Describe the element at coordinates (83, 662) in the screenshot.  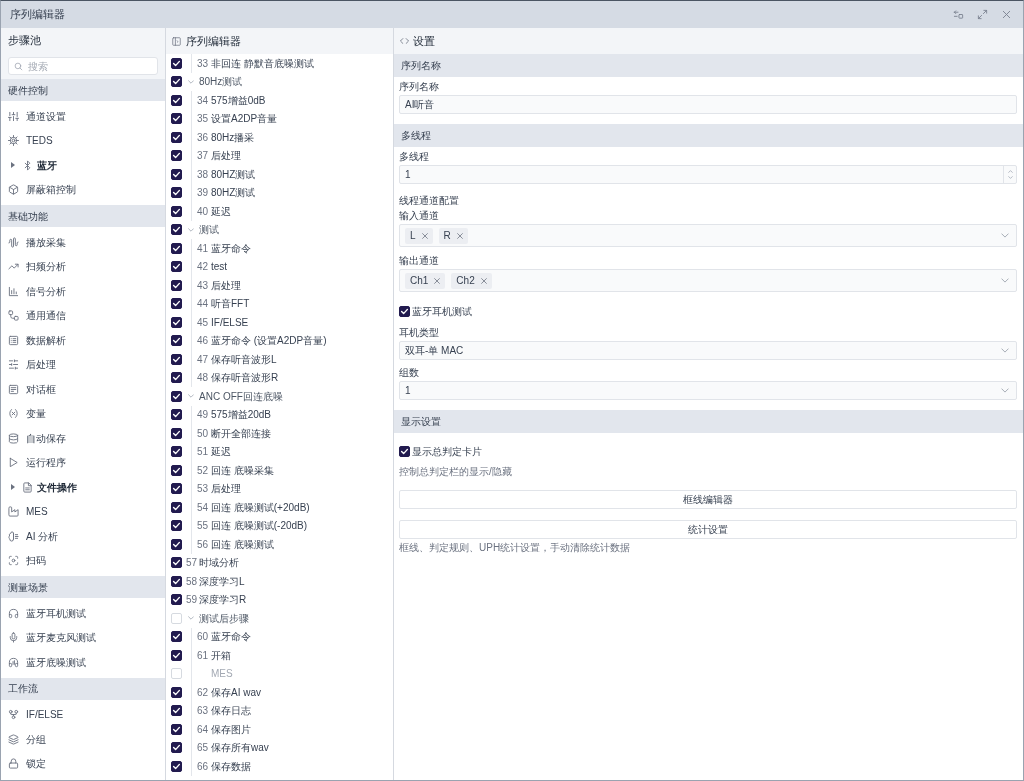
I see `sidebar-item: 蓝牙底噪测试` at that location.